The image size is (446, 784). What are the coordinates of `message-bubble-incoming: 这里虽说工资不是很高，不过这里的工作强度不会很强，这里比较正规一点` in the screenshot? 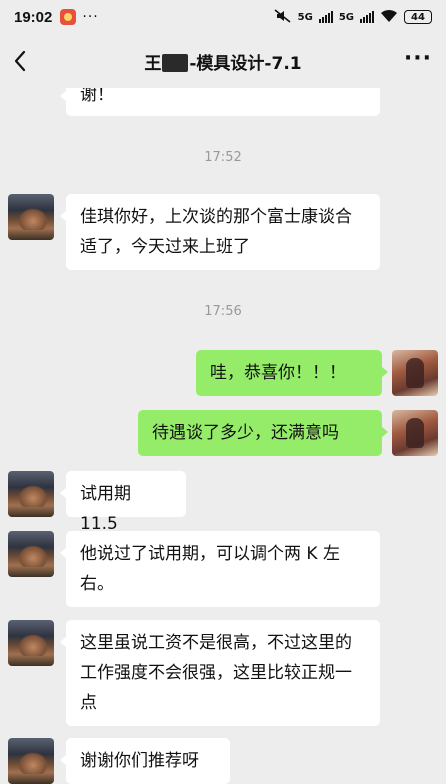 It's located at (220, 673).